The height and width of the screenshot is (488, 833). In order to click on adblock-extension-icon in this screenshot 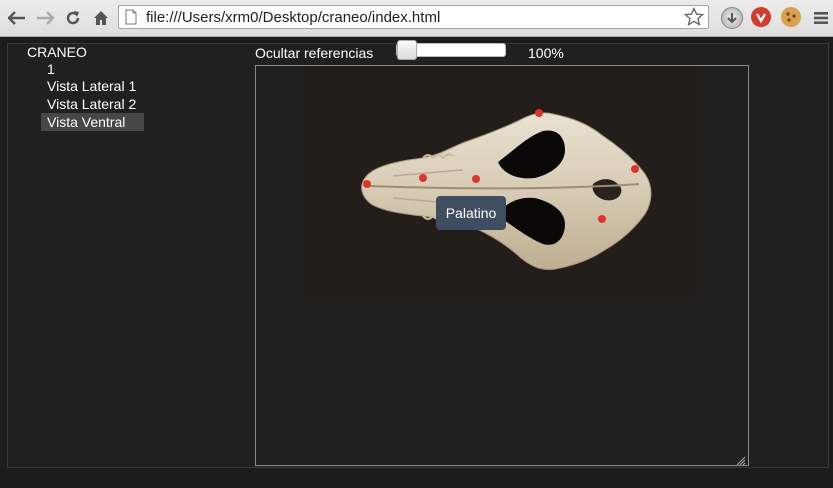, I will do `click(761, 17)`.